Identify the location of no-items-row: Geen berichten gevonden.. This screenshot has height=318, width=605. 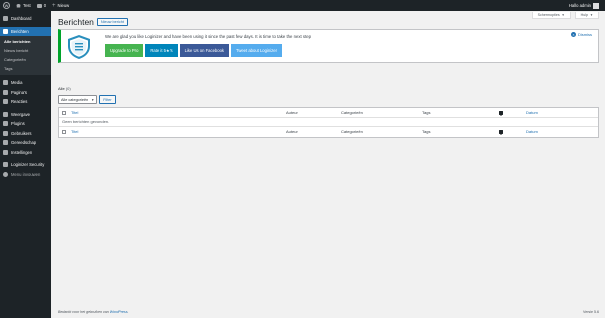
(328, 122).